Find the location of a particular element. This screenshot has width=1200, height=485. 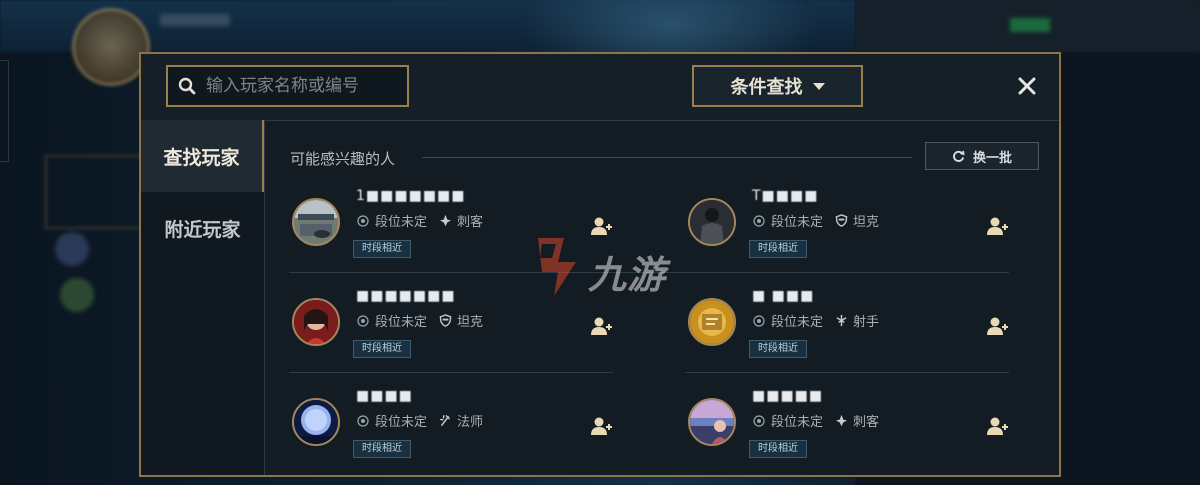

search-input is located at coordinates (301, 86).